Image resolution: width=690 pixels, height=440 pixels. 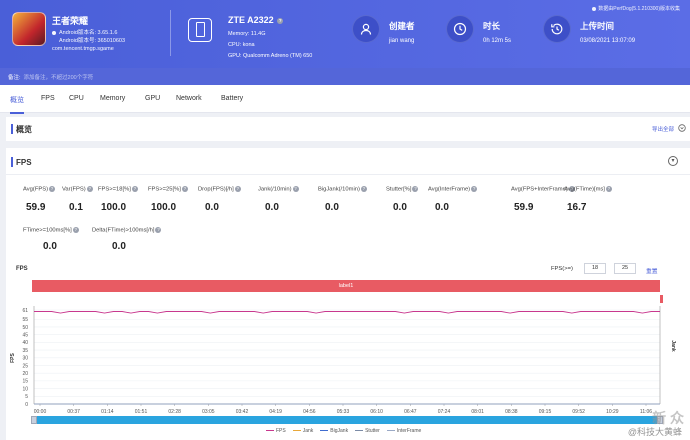 What do you see at coordinates (25, 374) in the screenshot?
I see `y-tick-label: 20` at bounding box center [25, 374].